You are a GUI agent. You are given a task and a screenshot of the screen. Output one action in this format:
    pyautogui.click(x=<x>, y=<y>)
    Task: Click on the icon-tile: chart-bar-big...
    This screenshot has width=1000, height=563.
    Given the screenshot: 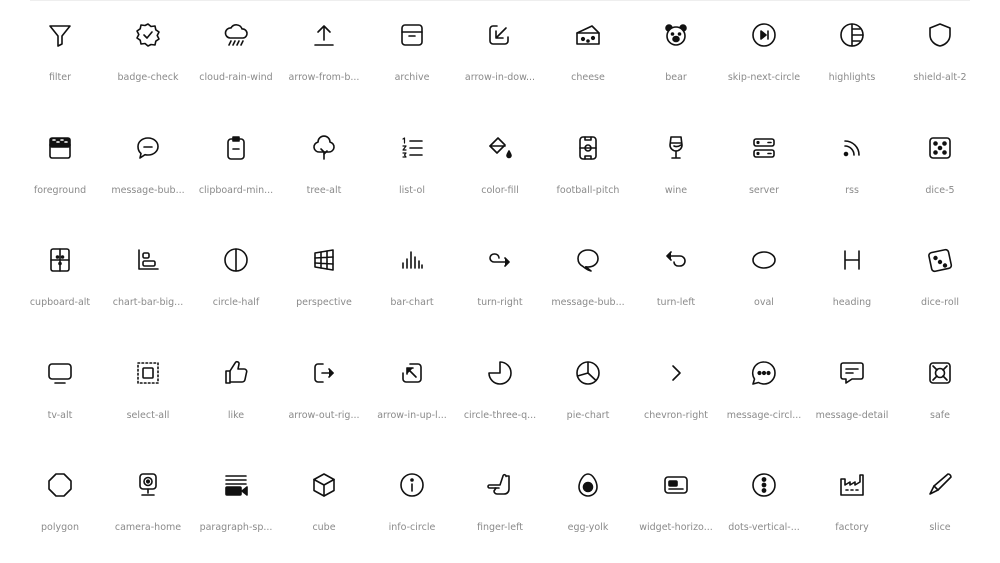 What is the action you would take?
    pyautogui.click(x=148, y=281)
    